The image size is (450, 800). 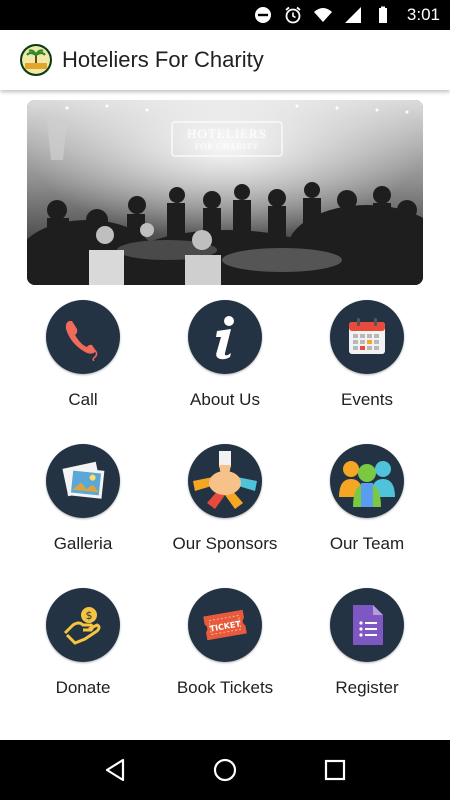 What do you see at coordinates (367, 687) in the screenshot?
I see `register-label: Register` at bounding box center [367, 687].